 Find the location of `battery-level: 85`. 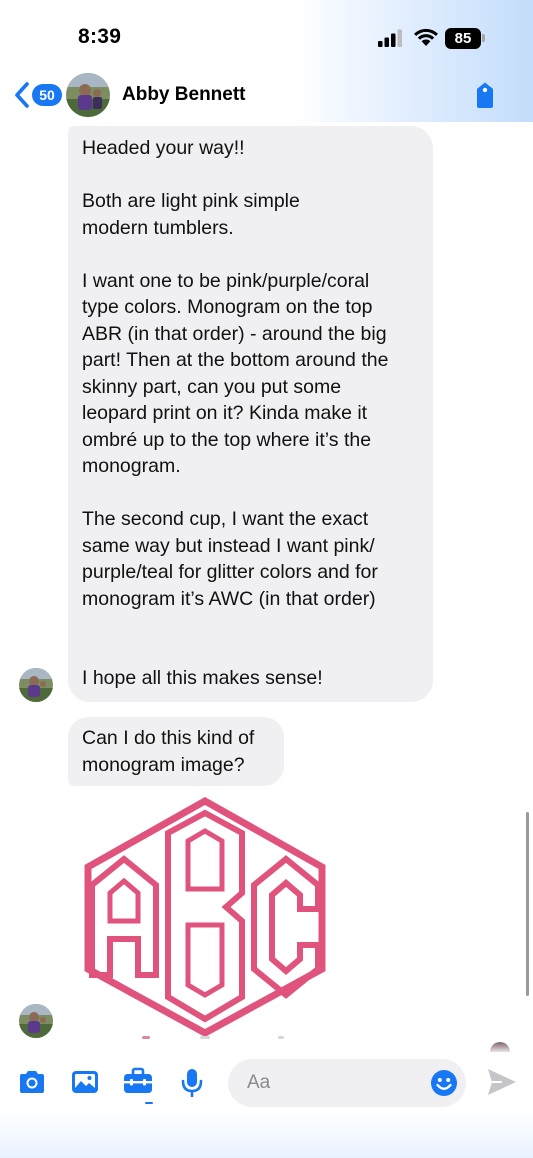

battery-level: 85 is located at coordinates (463, 38).